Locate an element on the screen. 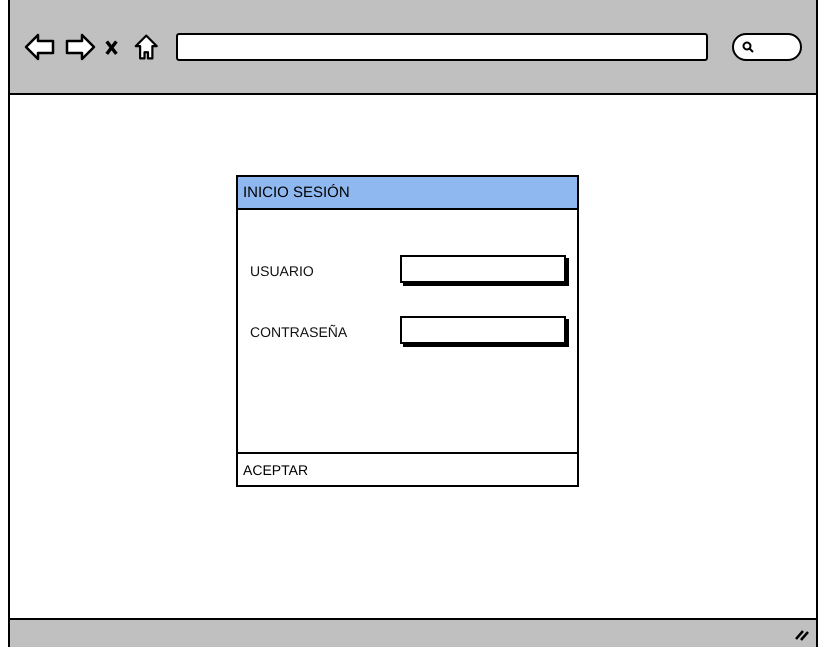  back-icon is located at coordinates (40, 46).